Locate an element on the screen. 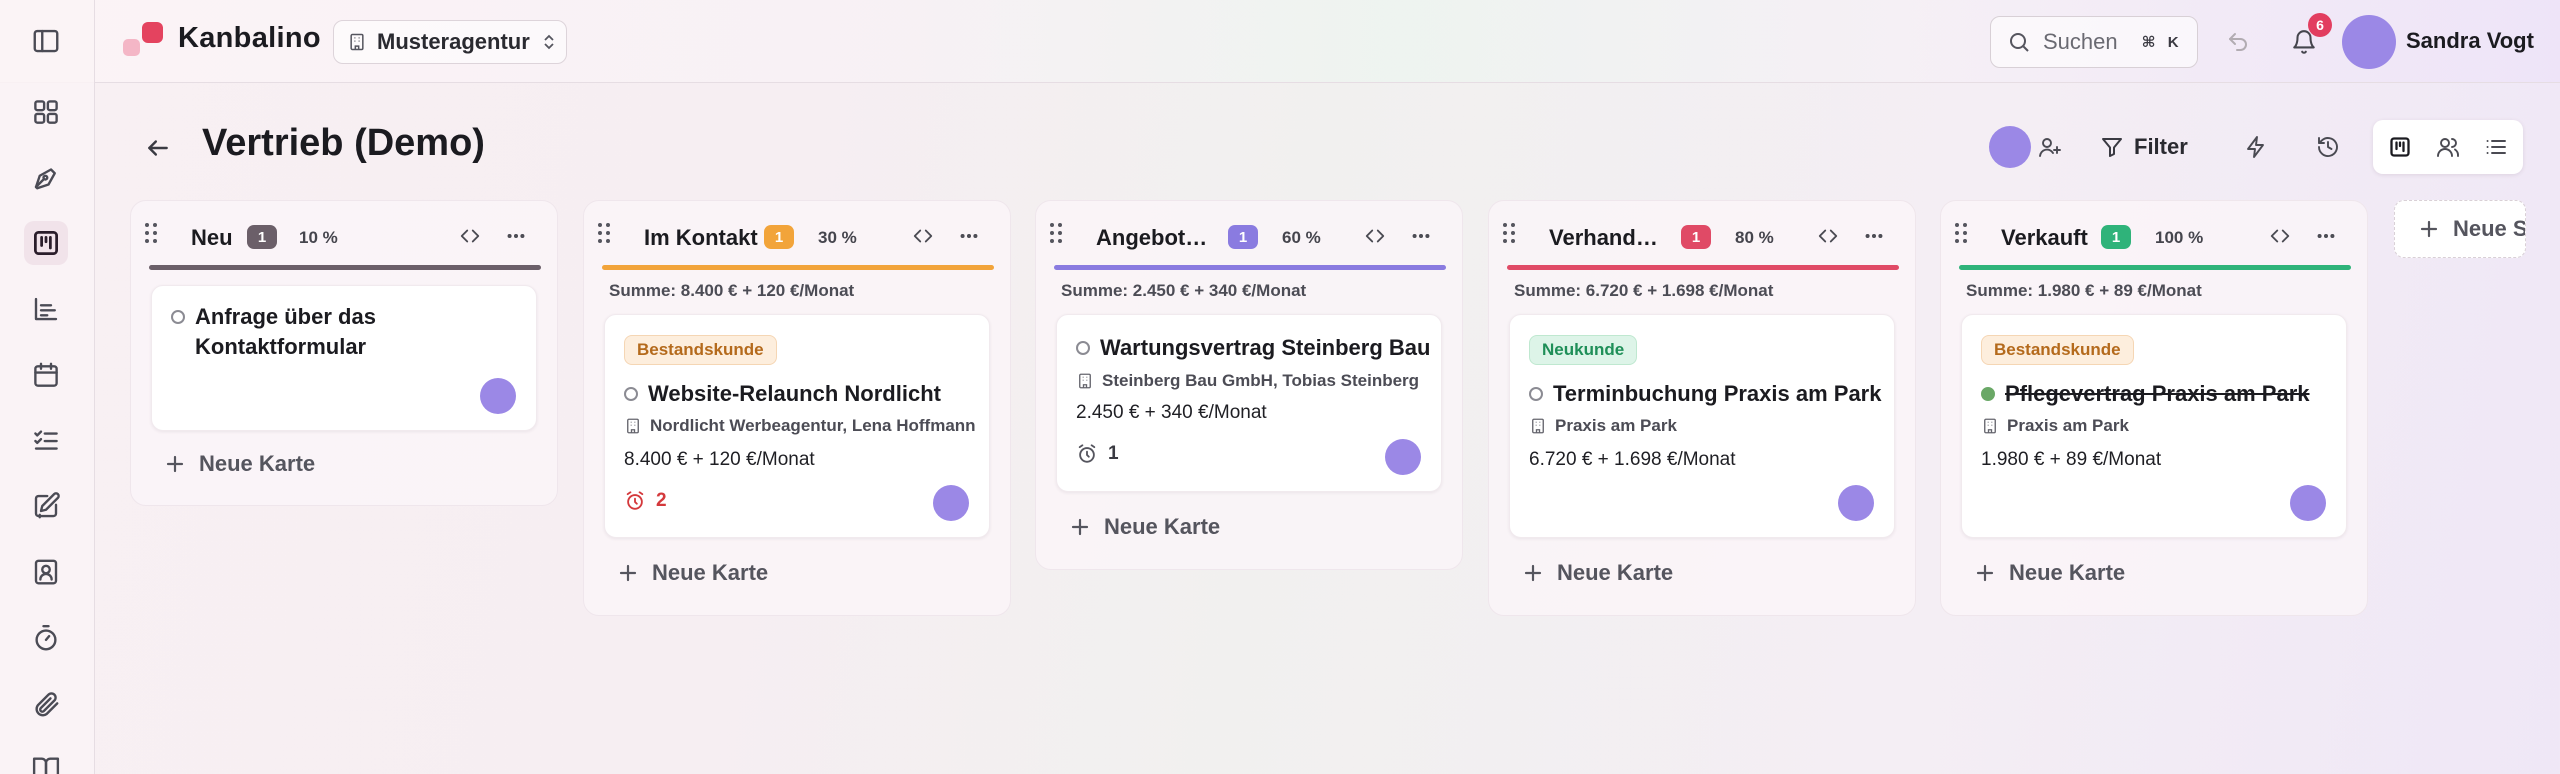  column-probability: 80 % is located at coordinates (1754, 237).